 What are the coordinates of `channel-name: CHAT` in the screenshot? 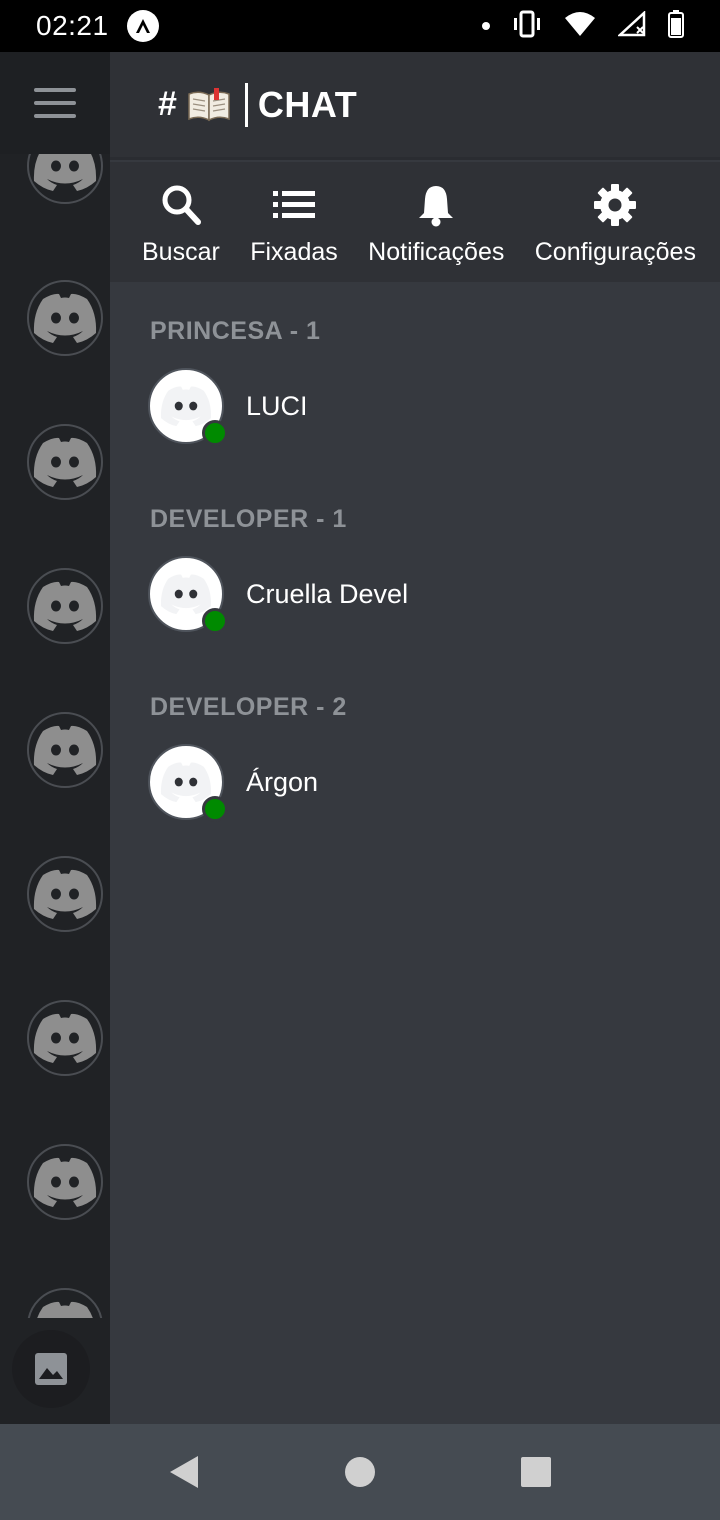 It's located at (307, 104).